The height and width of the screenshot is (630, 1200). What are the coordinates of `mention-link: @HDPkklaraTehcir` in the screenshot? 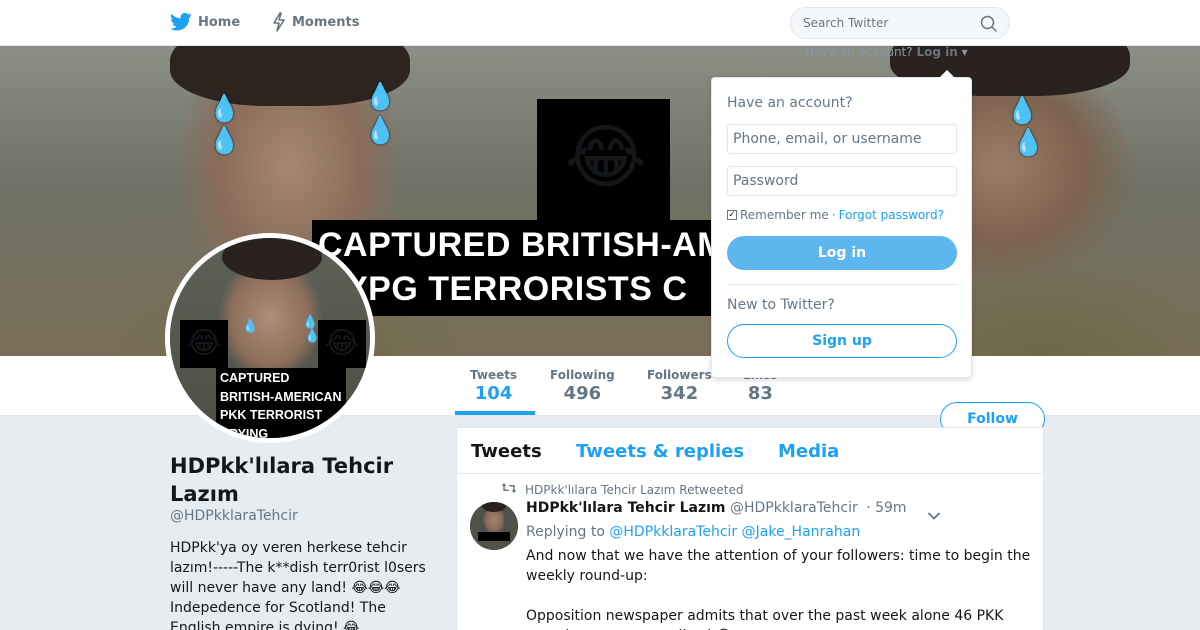 It's located at (673, 532).